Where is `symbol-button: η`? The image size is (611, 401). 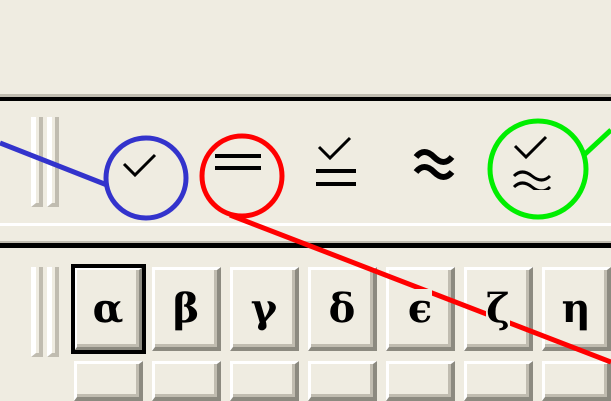
symbol-button: η is located at coordinates (576, 309).